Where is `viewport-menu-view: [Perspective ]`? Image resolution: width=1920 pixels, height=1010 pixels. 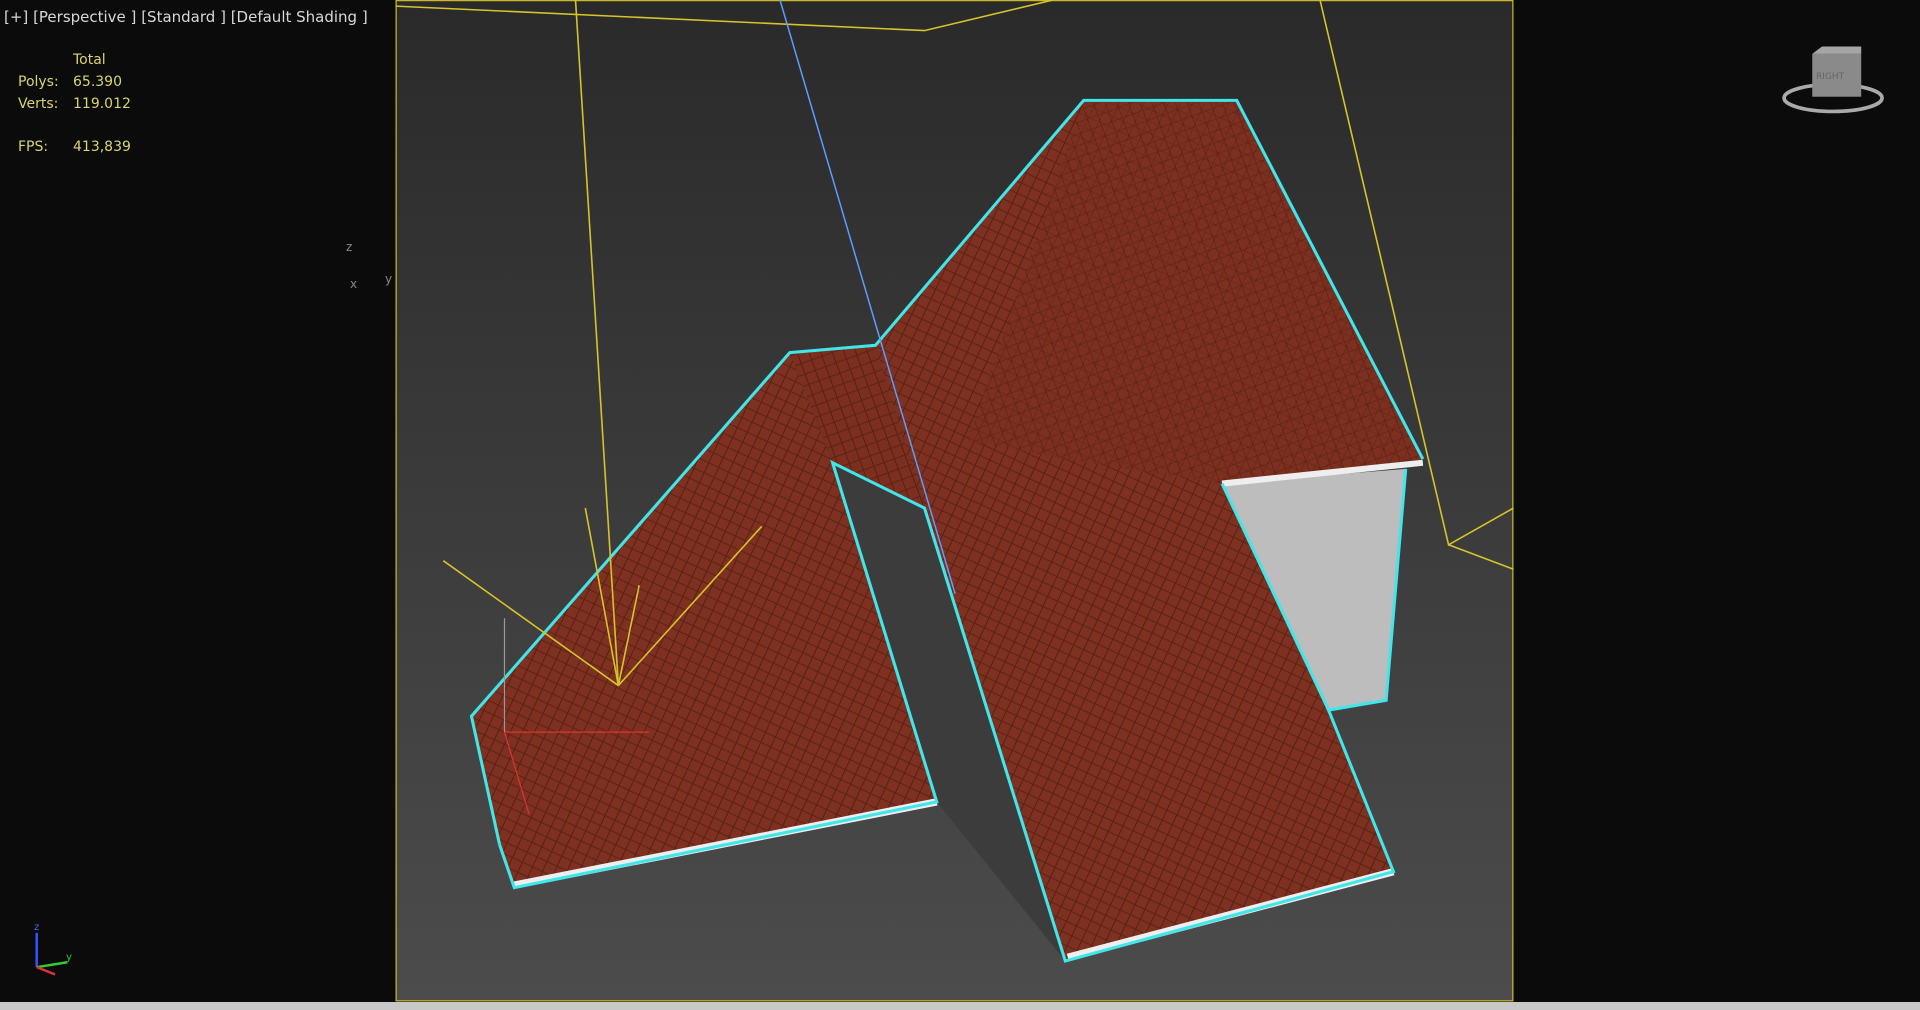 viewport-menu-view: [Perspective ] is located at coordinates (84, 17).